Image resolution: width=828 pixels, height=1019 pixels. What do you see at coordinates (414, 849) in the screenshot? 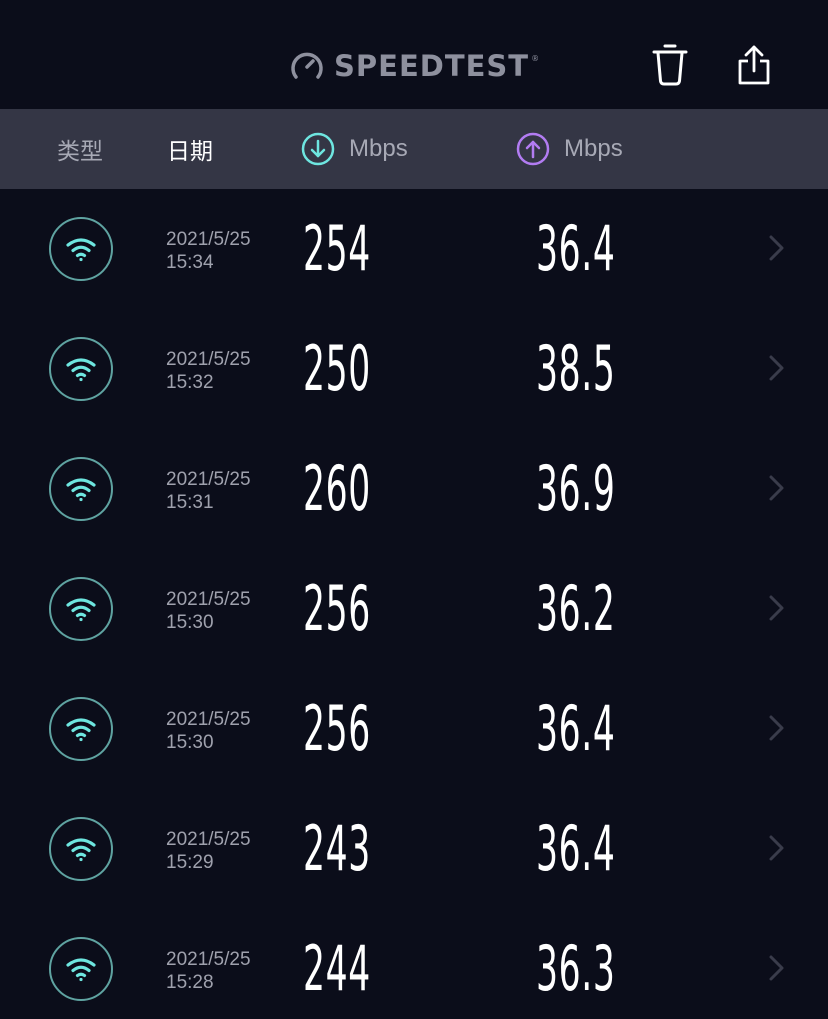
I see `result-row: 2021/5/25 15:29 243 36.4` at bounding box center [414, 849].